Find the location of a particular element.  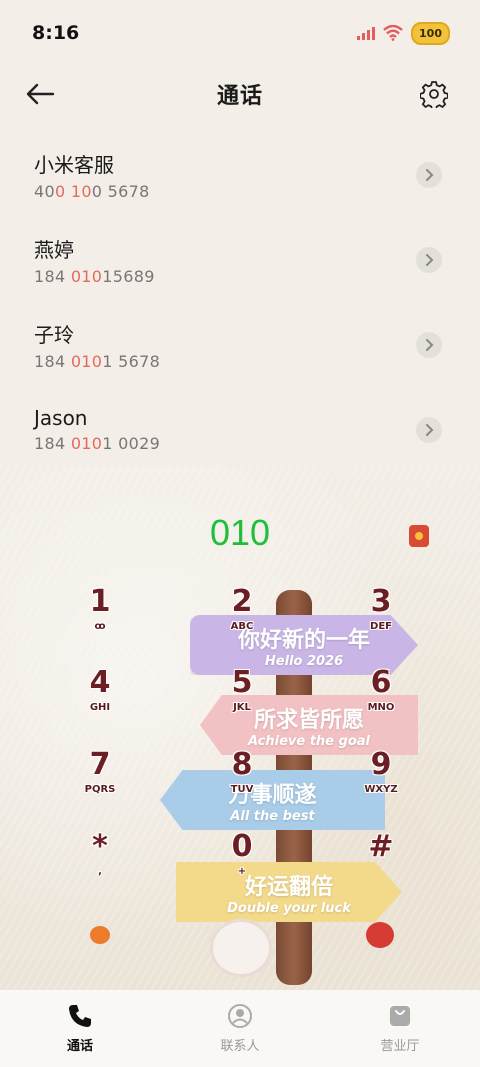

status-time: 8:16 is located at coordinates (56, 33).